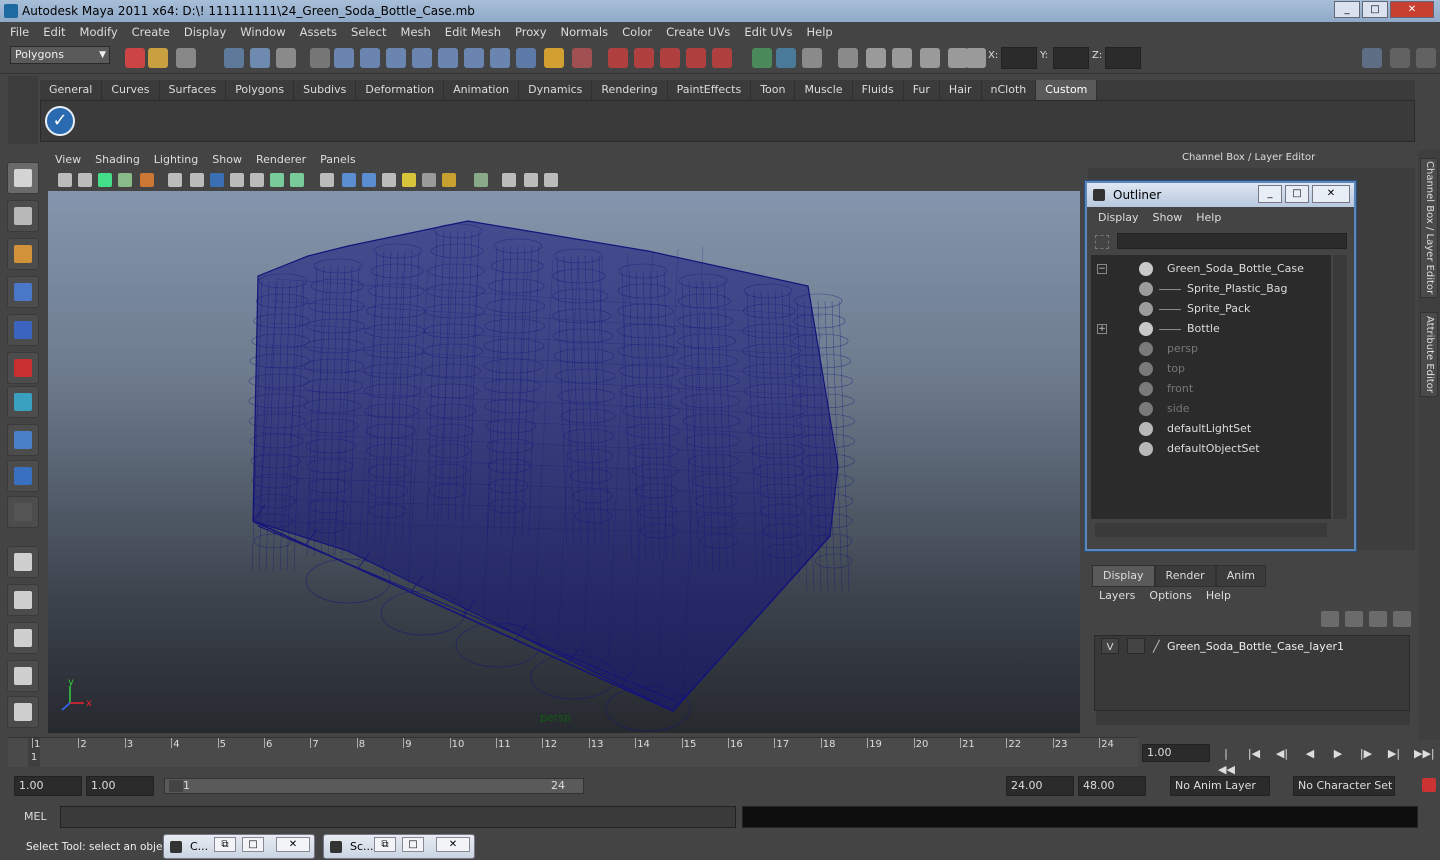 The width and height of the screenshot is (1440, 860). What do you see at coordinates (961, 90) in the screenshot?
I see `shelf-tab-hair: Hair` at bounding box center [961, 90].